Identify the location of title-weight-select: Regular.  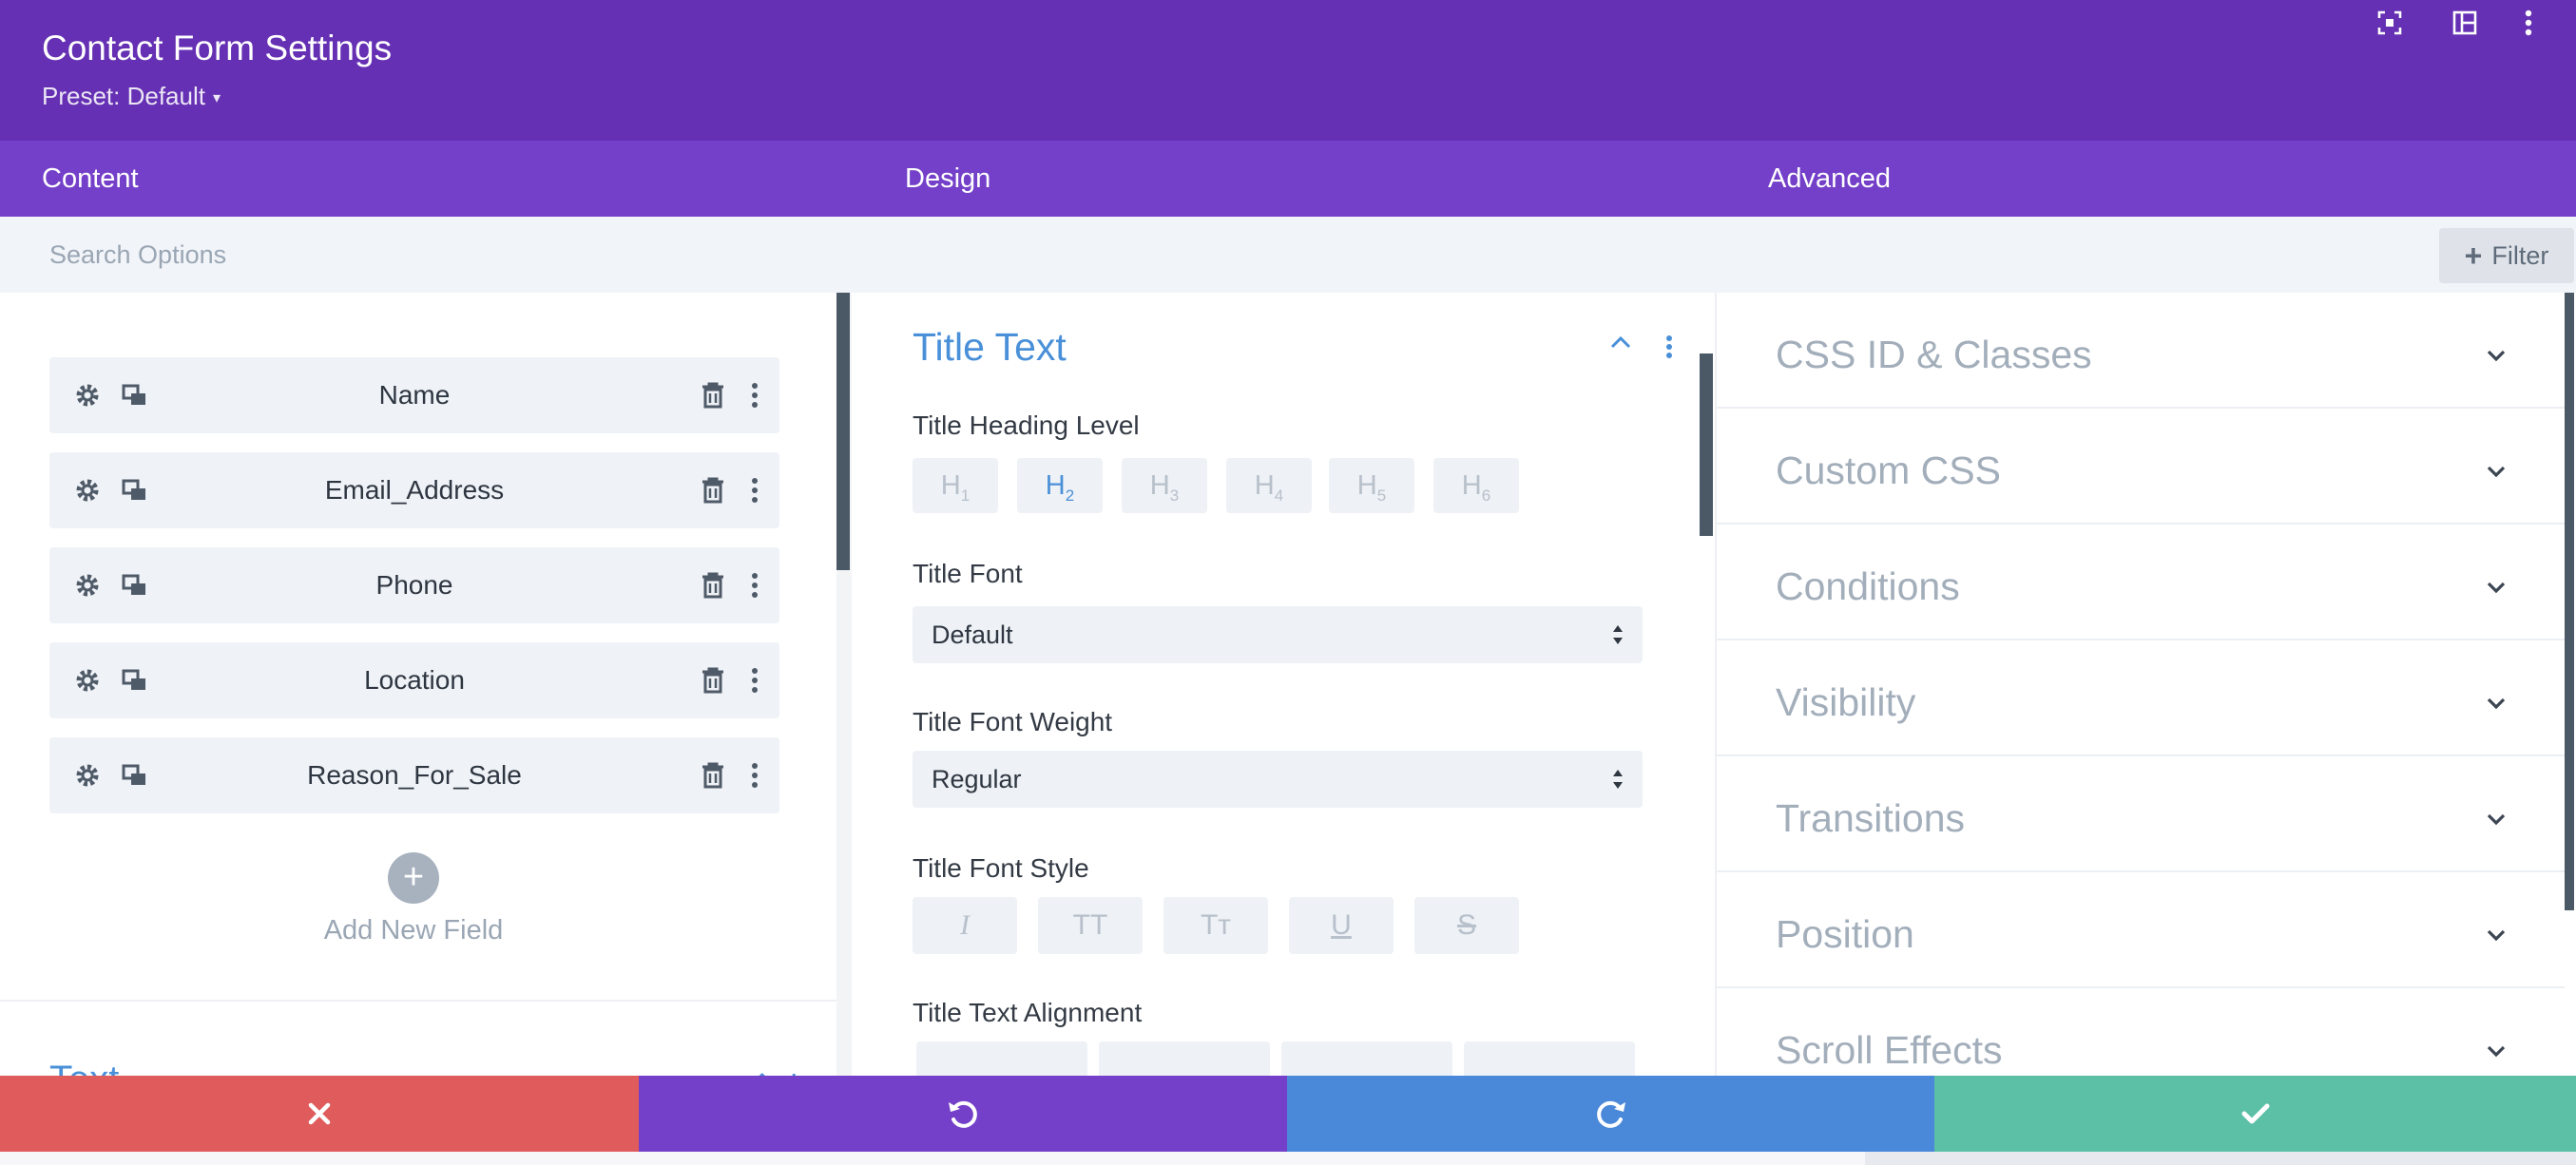
(1278, 779).